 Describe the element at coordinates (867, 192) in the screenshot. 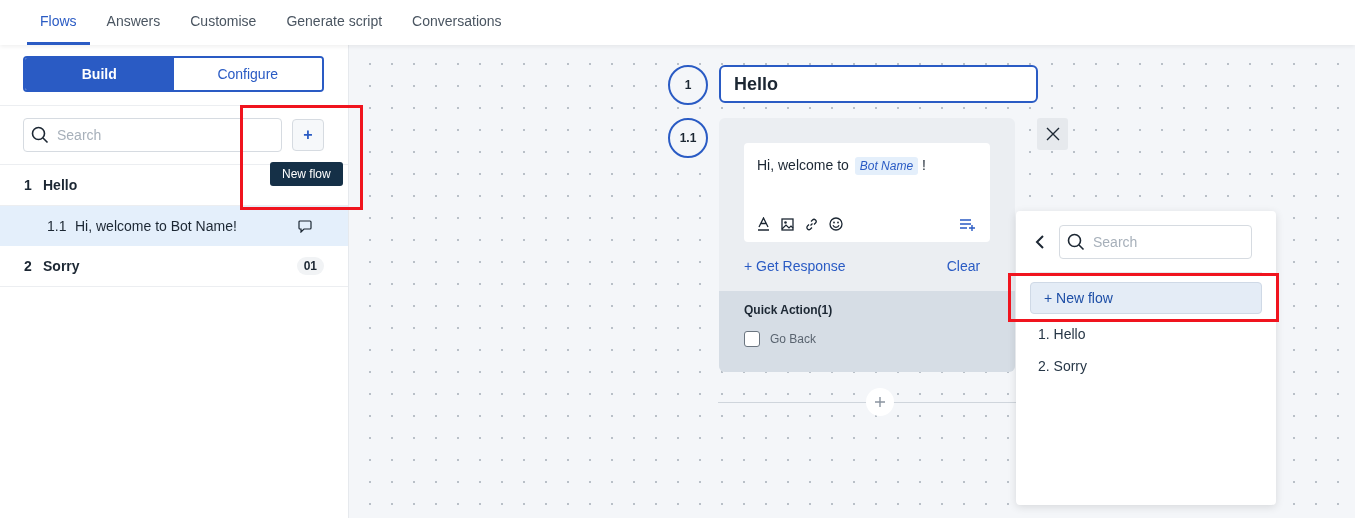

I see `message-editor: Hi, welcome to Bot Name !` at that location.